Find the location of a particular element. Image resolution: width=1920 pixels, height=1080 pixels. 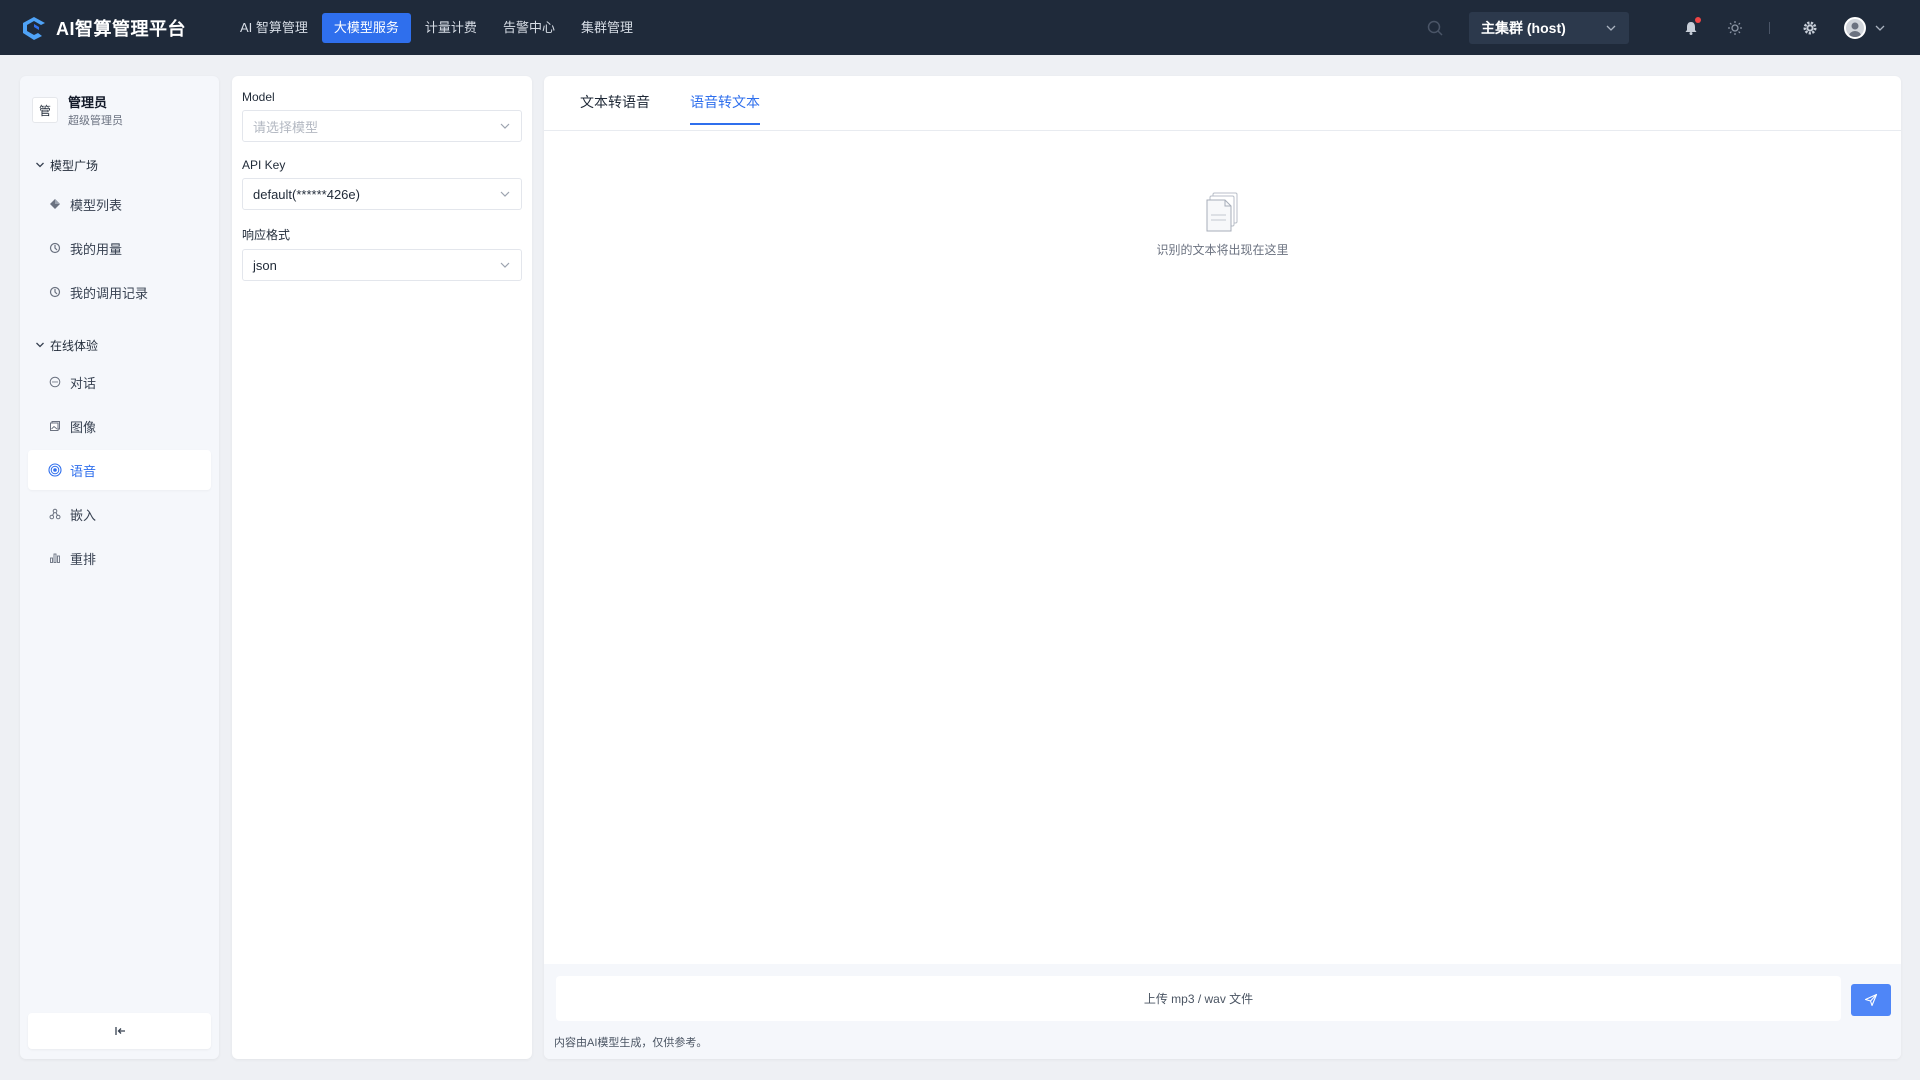

sidebar-item-chat: 对话 is located at coordinates (119, 382).